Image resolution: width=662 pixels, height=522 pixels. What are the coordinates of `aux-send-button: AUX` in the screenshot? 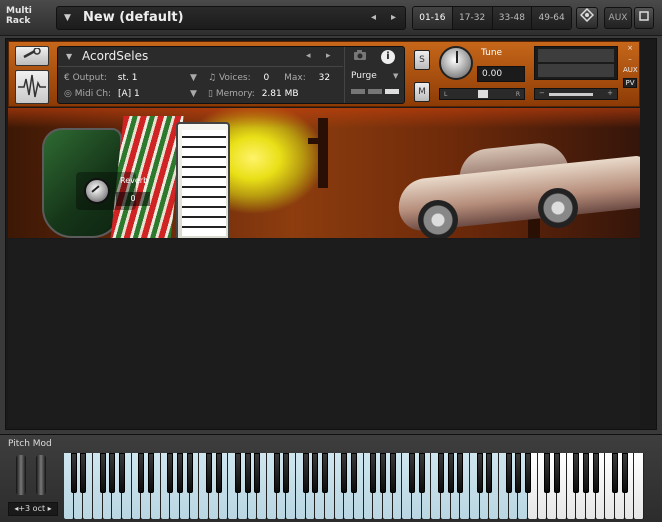 It's located at (630, 70).